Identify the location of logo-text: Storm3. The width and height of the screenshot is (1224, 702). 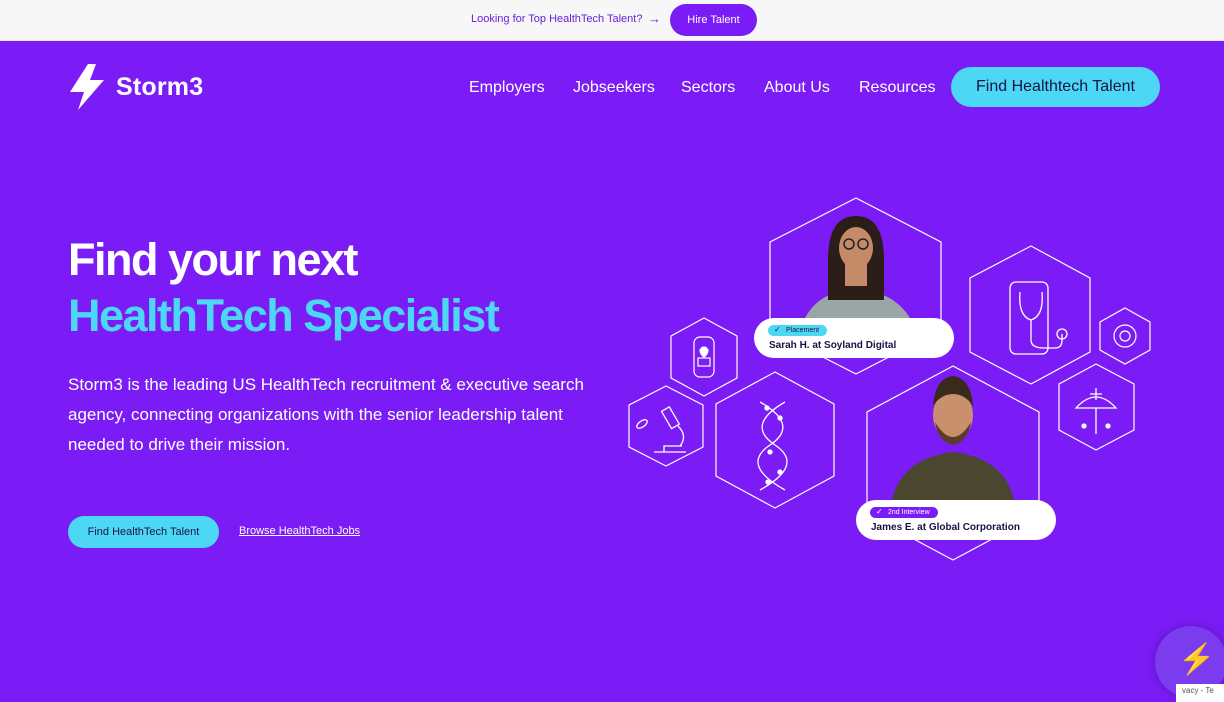
(160, 87).